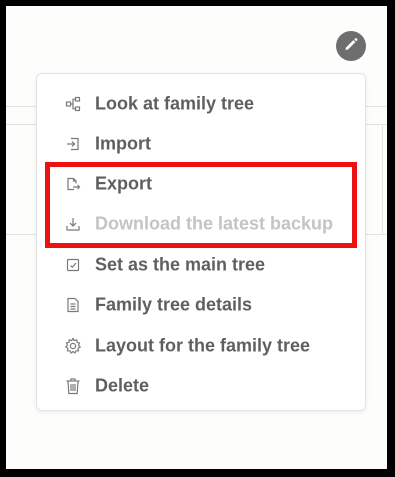  Describe the element at coordinates (201, 144) in the screenshot. I see `menu-item-import: Import` at that location.